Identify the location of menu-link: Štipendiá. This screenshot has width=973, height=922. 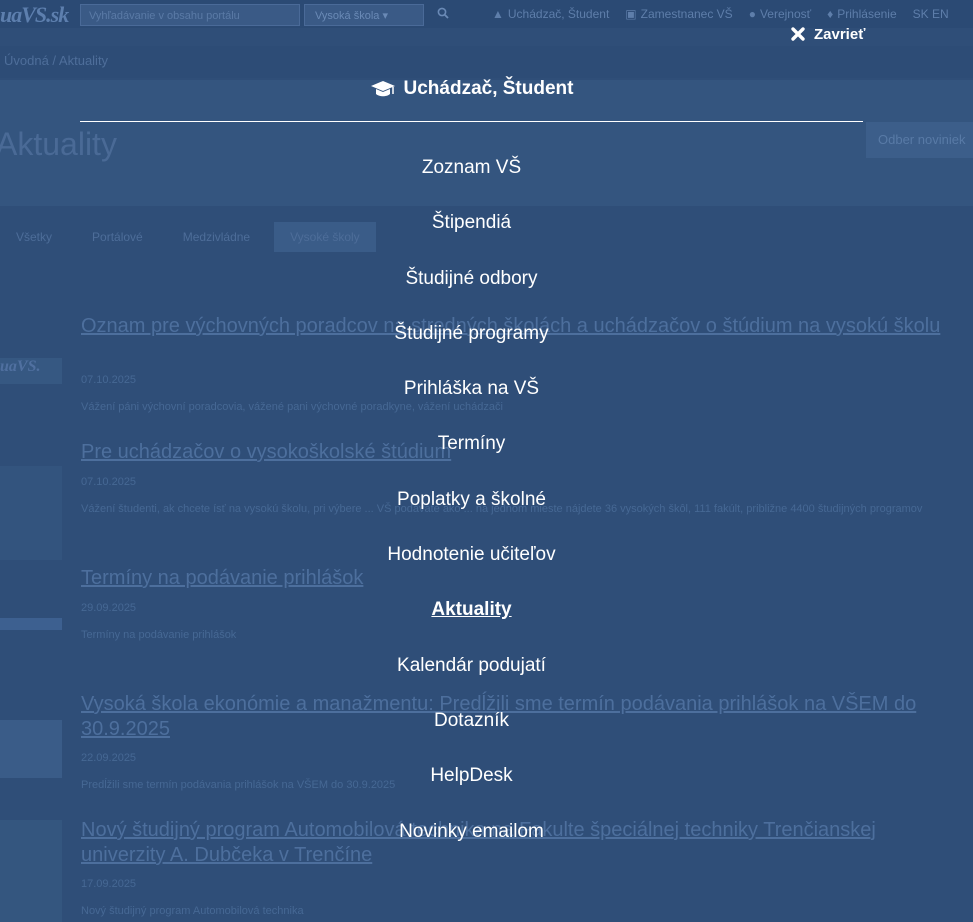
(471, 223).